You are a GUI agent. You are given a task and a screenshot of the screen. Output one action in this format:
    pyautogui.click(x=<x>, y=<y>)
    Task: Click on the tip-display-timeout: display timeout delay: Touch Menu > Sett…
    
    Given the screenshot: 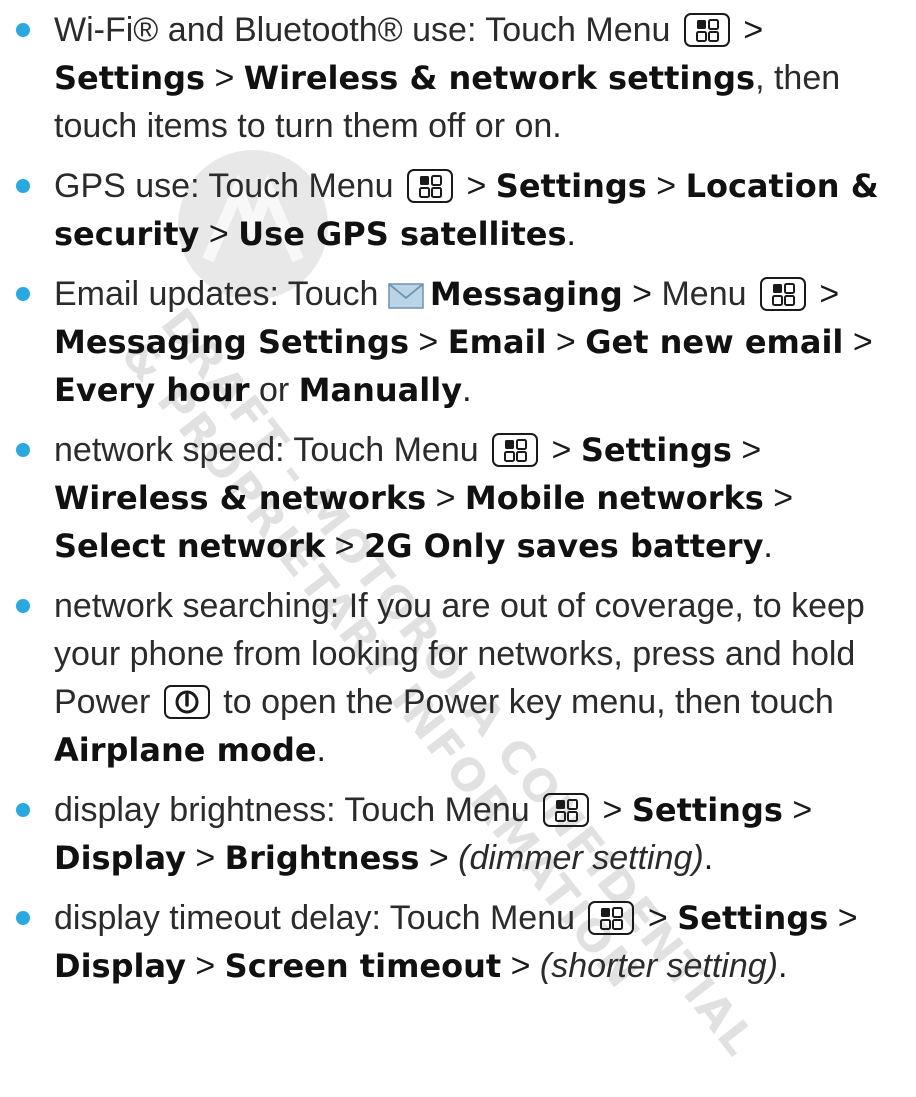 What is the action you would take?
    pyautogui.click(x=458, y=942)
    